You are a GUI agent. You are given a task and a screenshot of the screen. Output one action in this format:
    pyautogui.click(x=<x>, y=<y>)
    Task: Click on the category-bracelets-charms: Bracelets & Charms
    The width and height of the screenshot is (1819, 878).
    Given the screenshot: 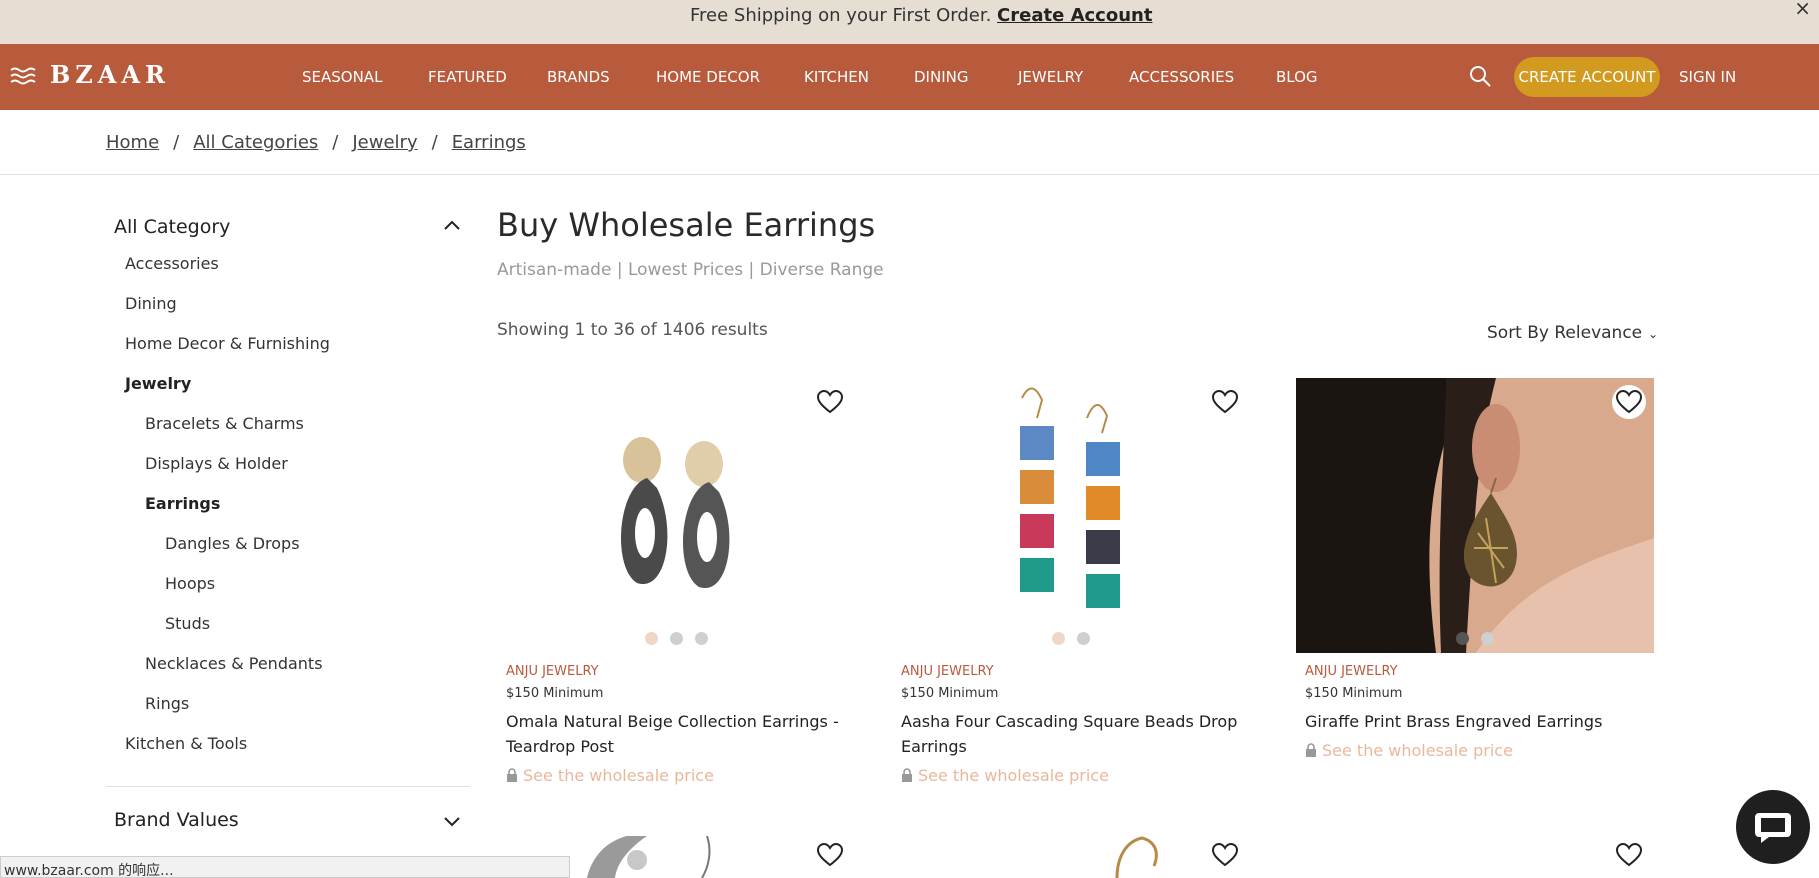 What is the action you would take?
    pyautogui.click(x=224, y=423)
    